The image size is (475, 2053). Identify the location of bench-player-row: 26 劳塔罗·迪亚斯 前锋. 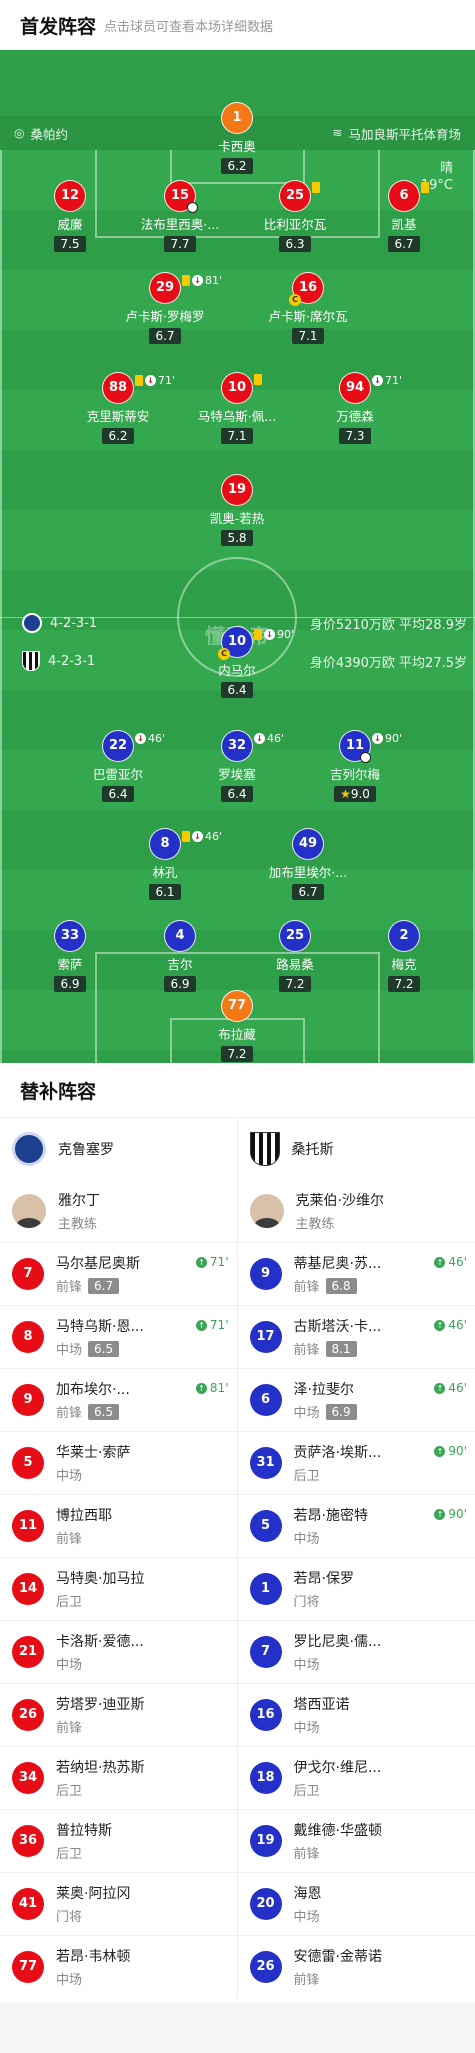
(118, 1714).